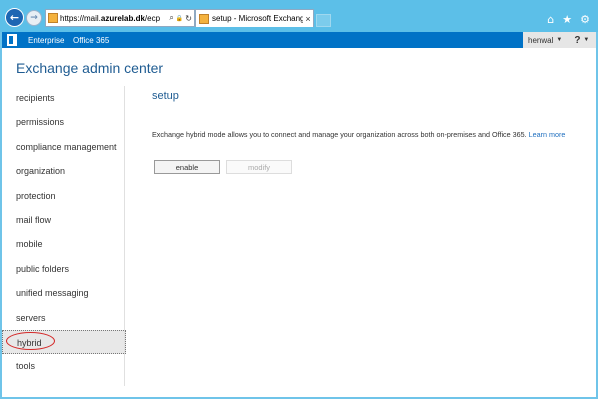  What do you see at coordinates (64, 293) in the screenshot?
I see `sidebar-item-unified-messaging: unified messaging` at bounding box center [64, 293].